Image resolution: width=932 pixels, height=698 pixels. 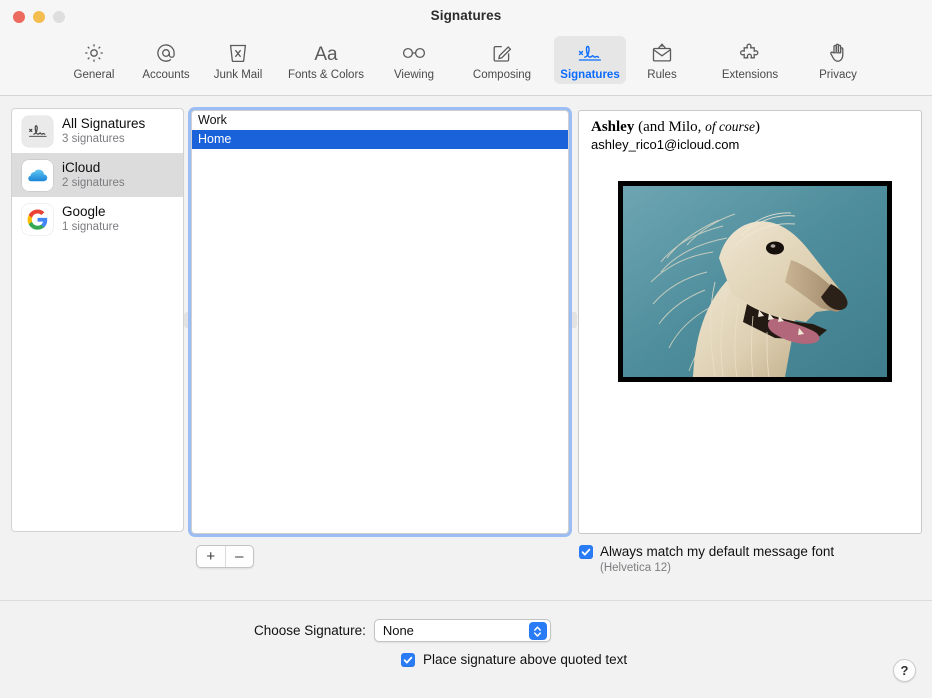 I want to click on match-default-font-label: Always match my default message font, so click(x=717, y=551).